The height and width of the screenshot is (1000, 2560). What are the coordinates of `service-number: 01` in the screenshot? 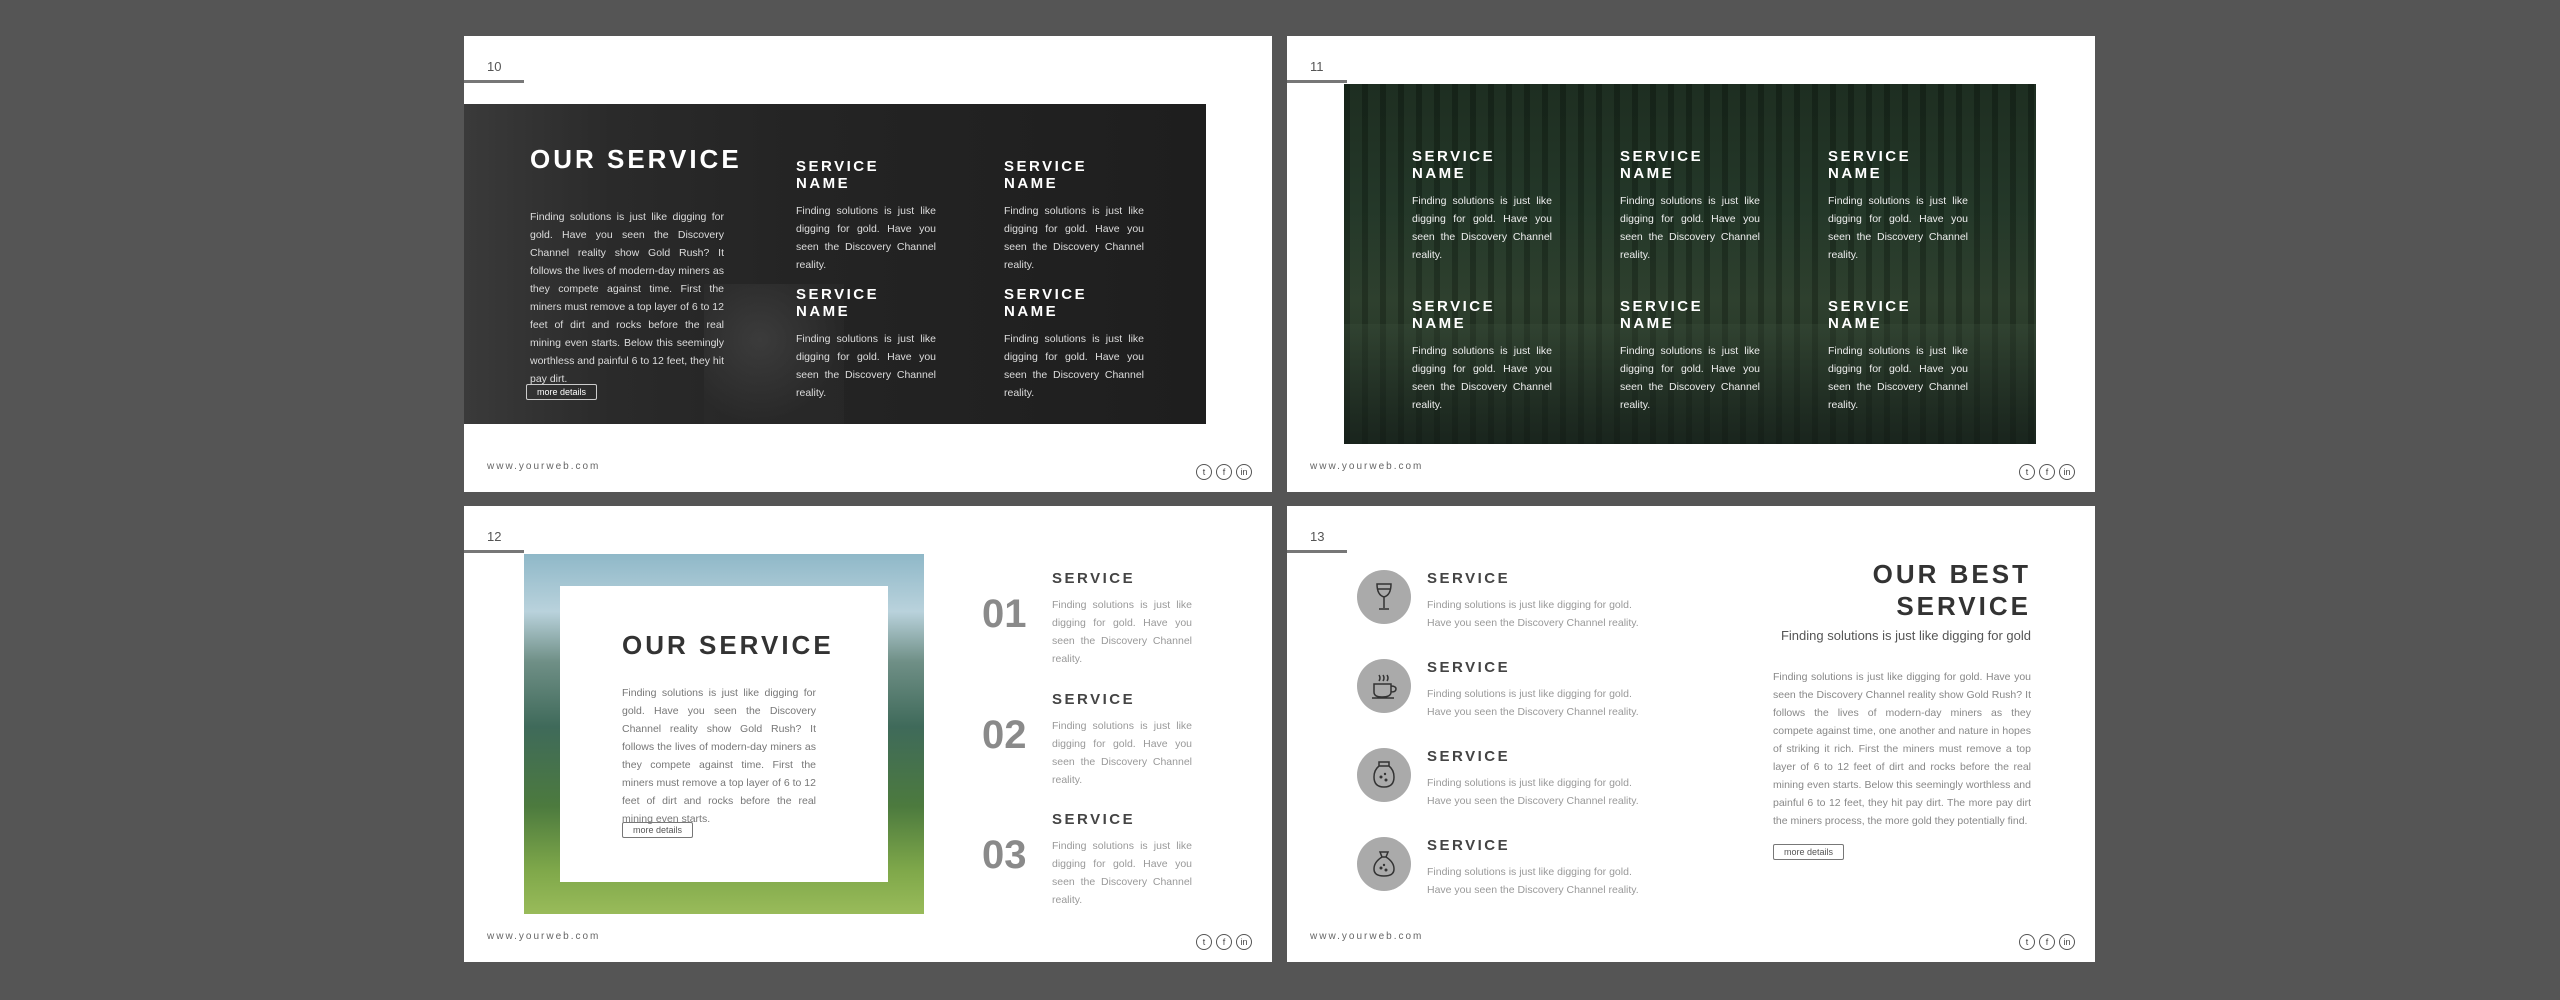 It's located at (1004, 614).